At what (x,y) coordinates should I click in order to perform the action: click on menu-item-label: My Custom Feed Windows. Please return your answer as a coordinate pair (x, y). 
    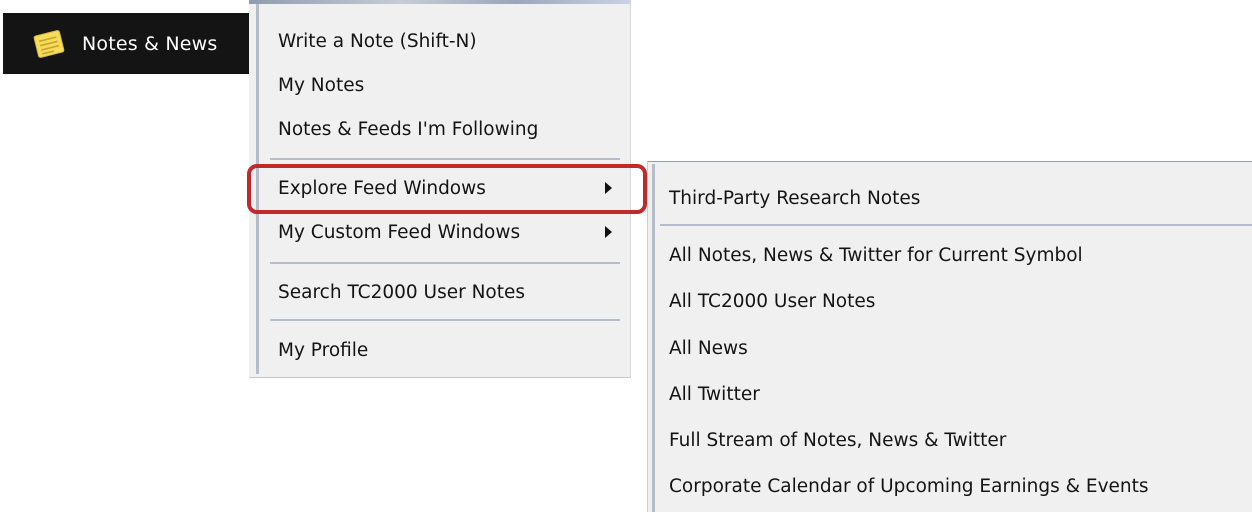
    Looking at the image, I should click on (399, 232).